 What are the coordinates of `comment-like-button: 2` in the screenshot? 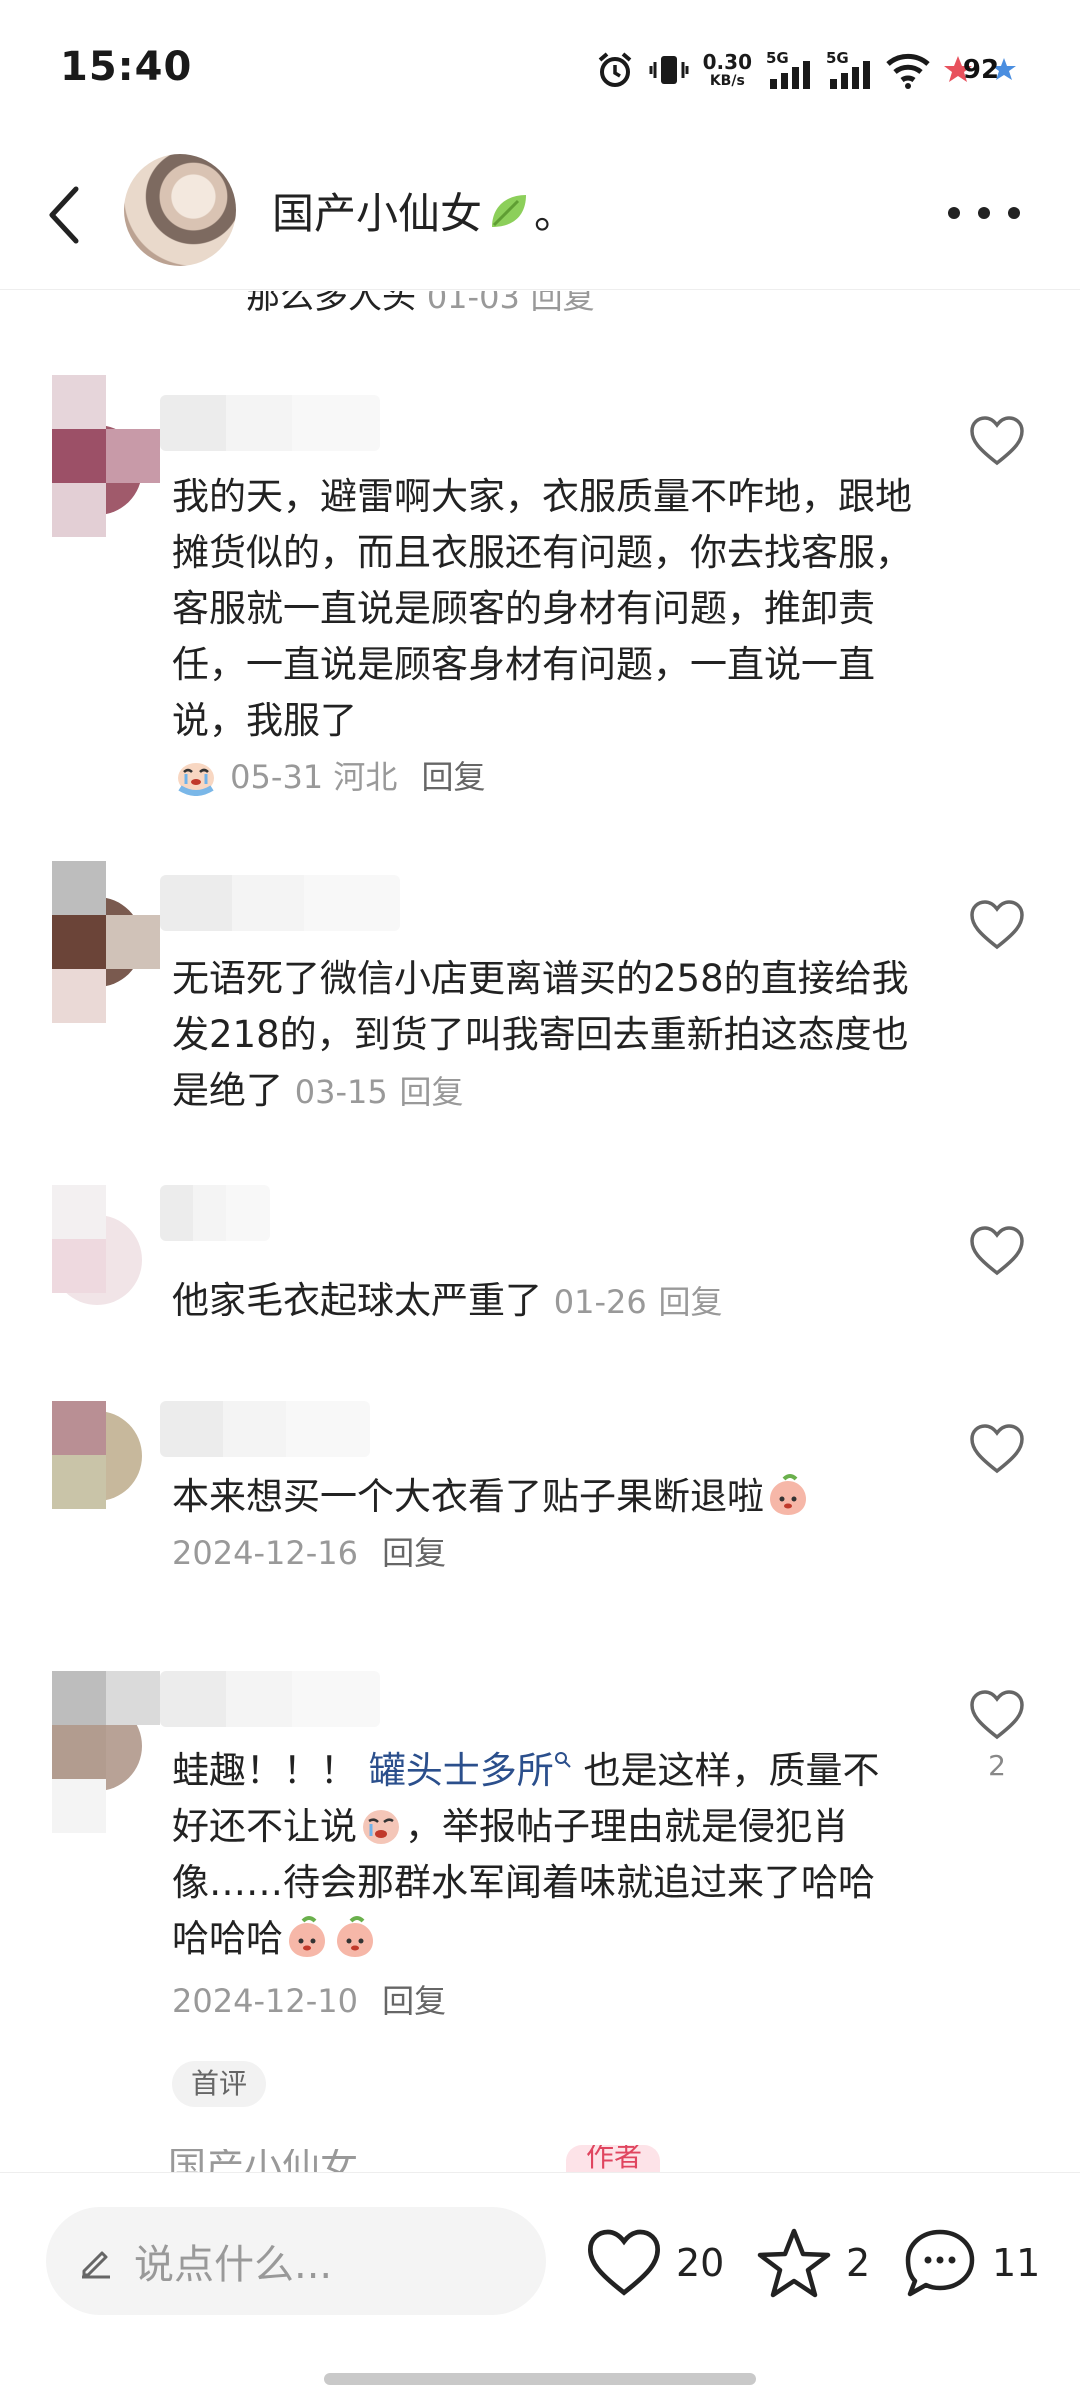 It's located at (997, 1735).